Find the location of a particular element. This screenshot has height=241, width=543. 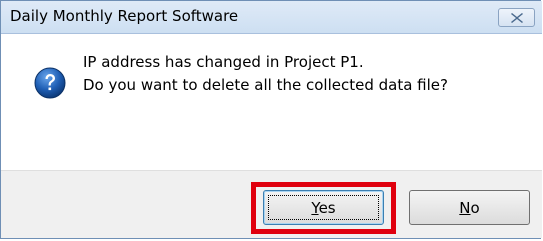

no-button: No is located at coordinates (469, 207).